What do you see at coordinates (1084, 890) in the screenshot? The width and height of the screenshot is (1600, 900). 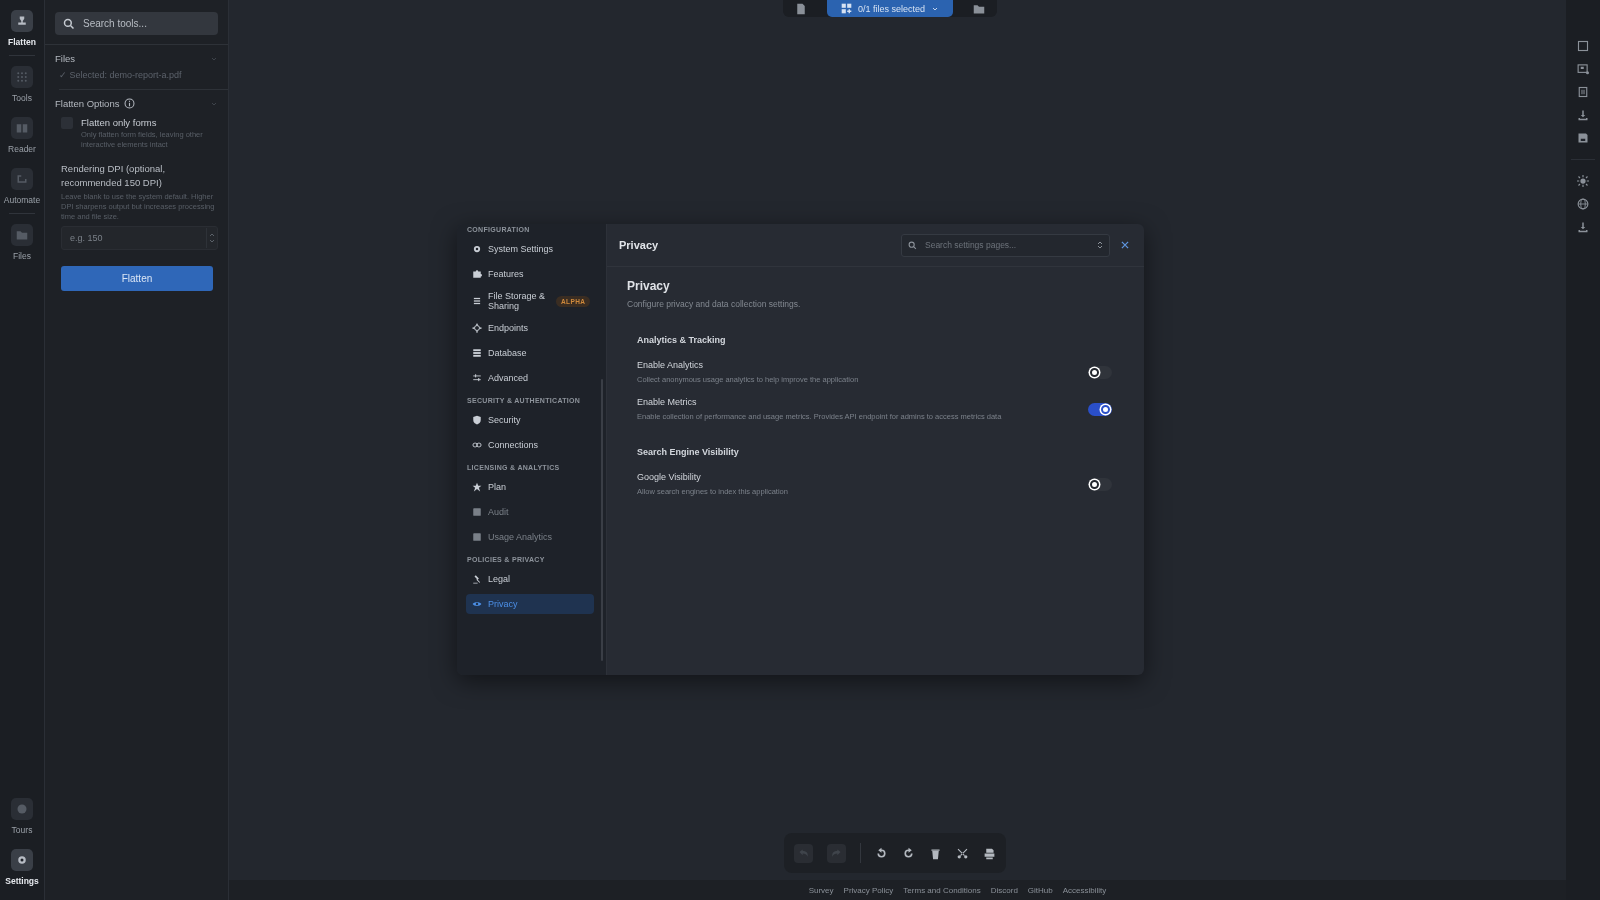 I see `footer-link: Accessibility` at bounding box center [1084, 890].